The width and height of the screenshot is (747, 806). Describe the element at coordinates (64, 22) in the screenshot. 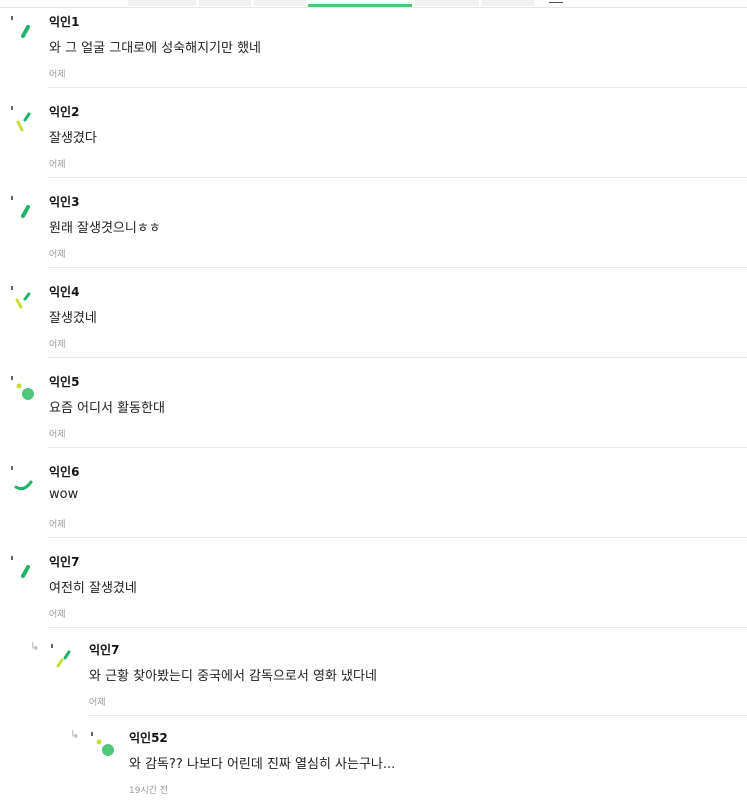

I see `comment-author: 익인1` at that location.